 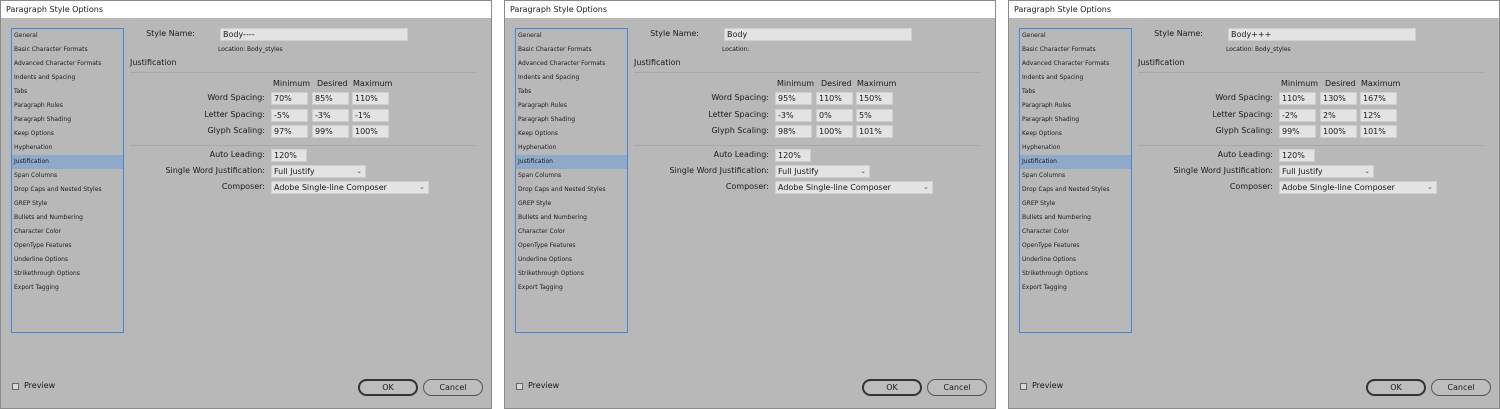 I want to click on spacing-input: 167%, so click(x=1378, y=98).